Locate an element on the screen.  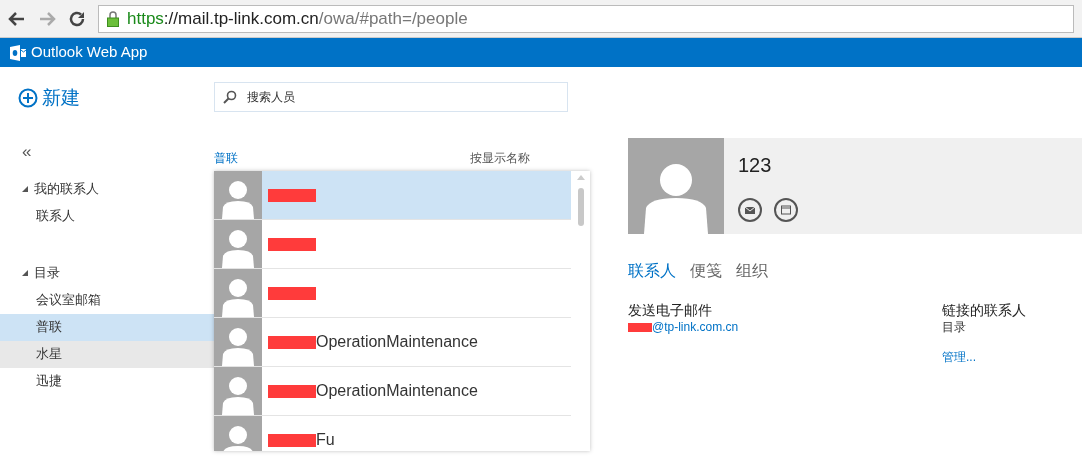
calendar-icon is located at coordinates (786, 210).